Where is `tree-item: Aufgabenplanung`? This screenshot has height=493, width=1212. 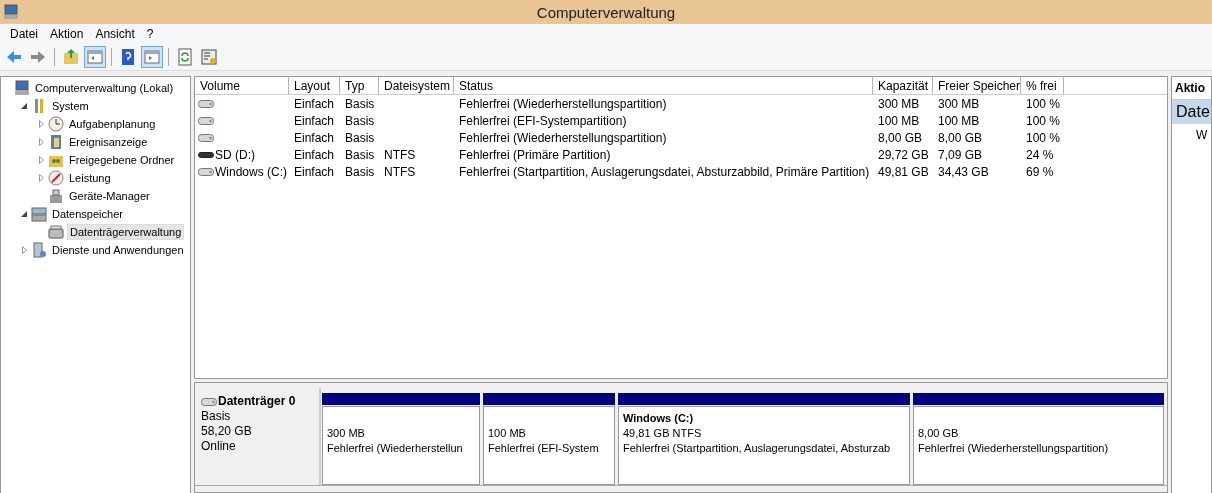 tree-item: Aufgabenplanung is located at coordinates (112, 124).